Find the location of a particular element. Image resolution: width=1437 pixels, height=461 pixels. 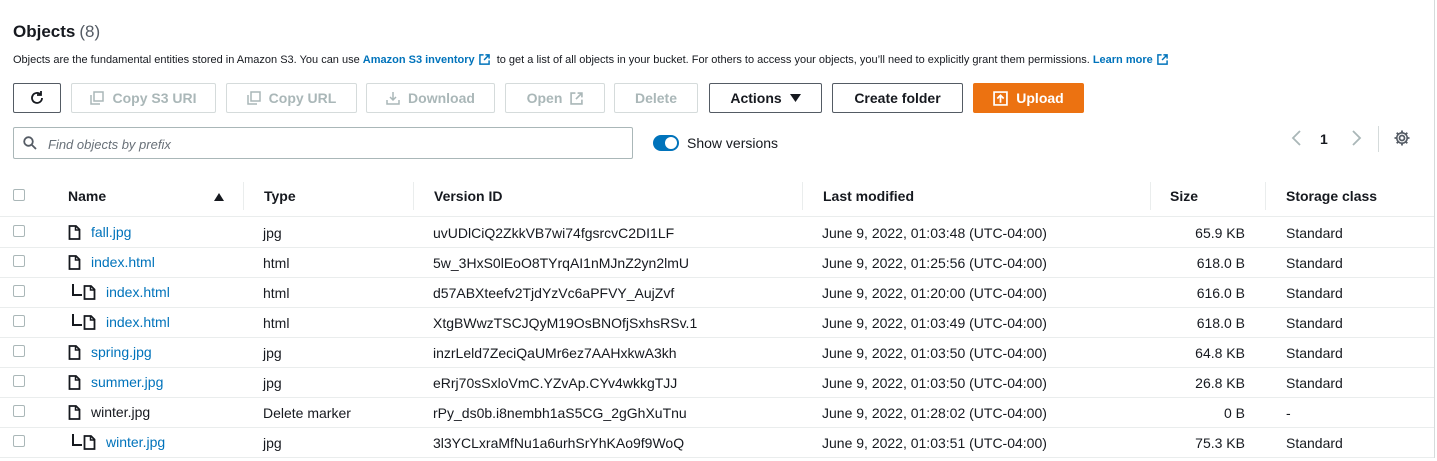

current-page: 1 is located at coordinates (1324, 139).